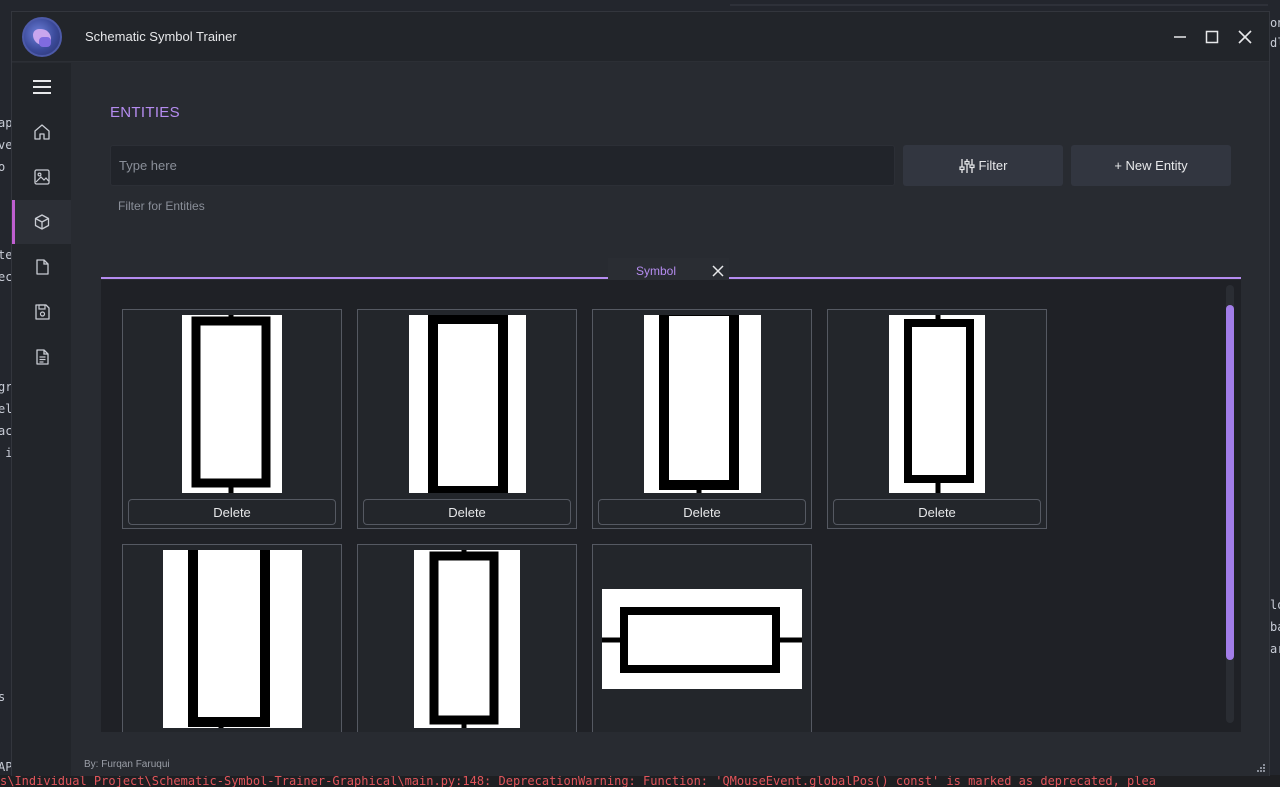 The width and height of the screenshot is (1280, 787). I want to click on sidebar-item-images, so click(41, 177).